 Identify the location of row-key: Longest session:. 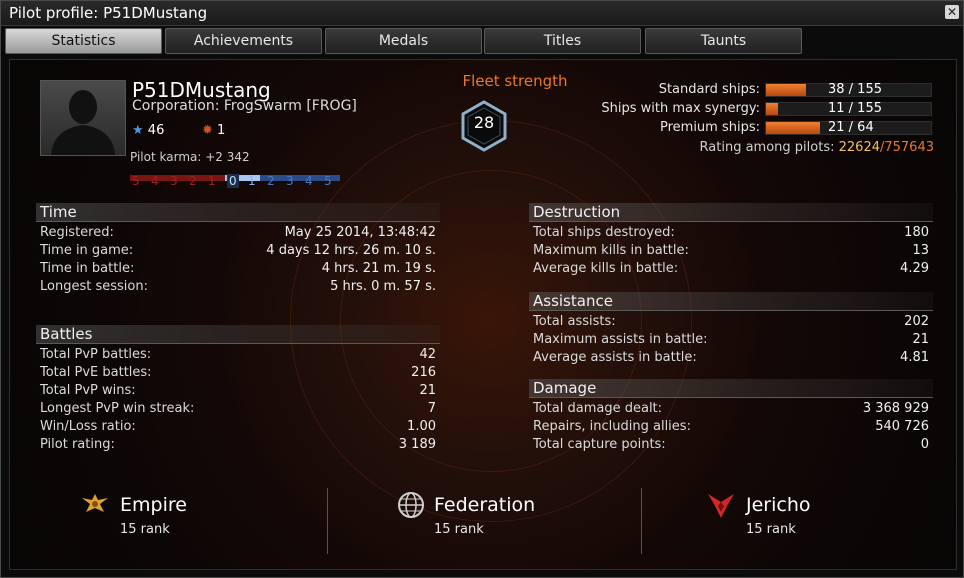
(94, 286).